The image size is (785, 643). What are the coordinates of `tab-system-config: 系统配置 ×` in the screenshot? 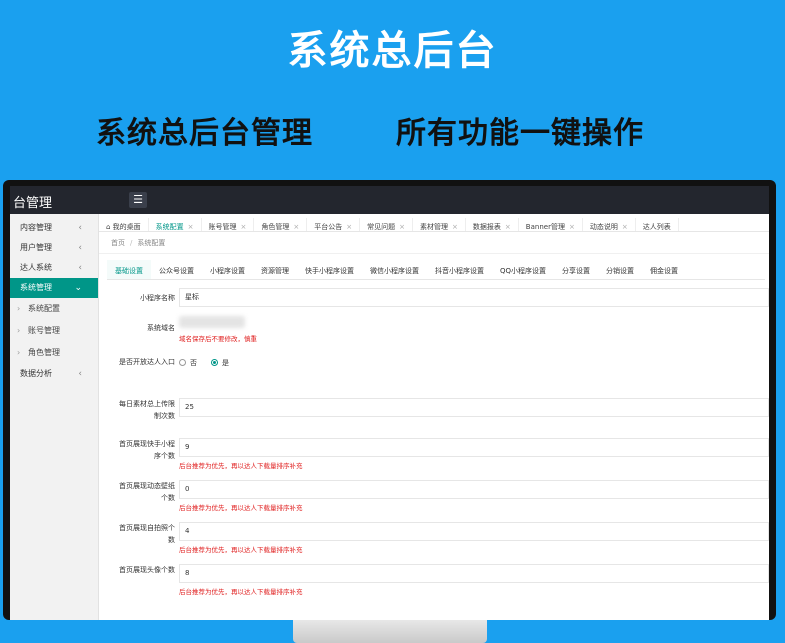 It's located at (175, 224).